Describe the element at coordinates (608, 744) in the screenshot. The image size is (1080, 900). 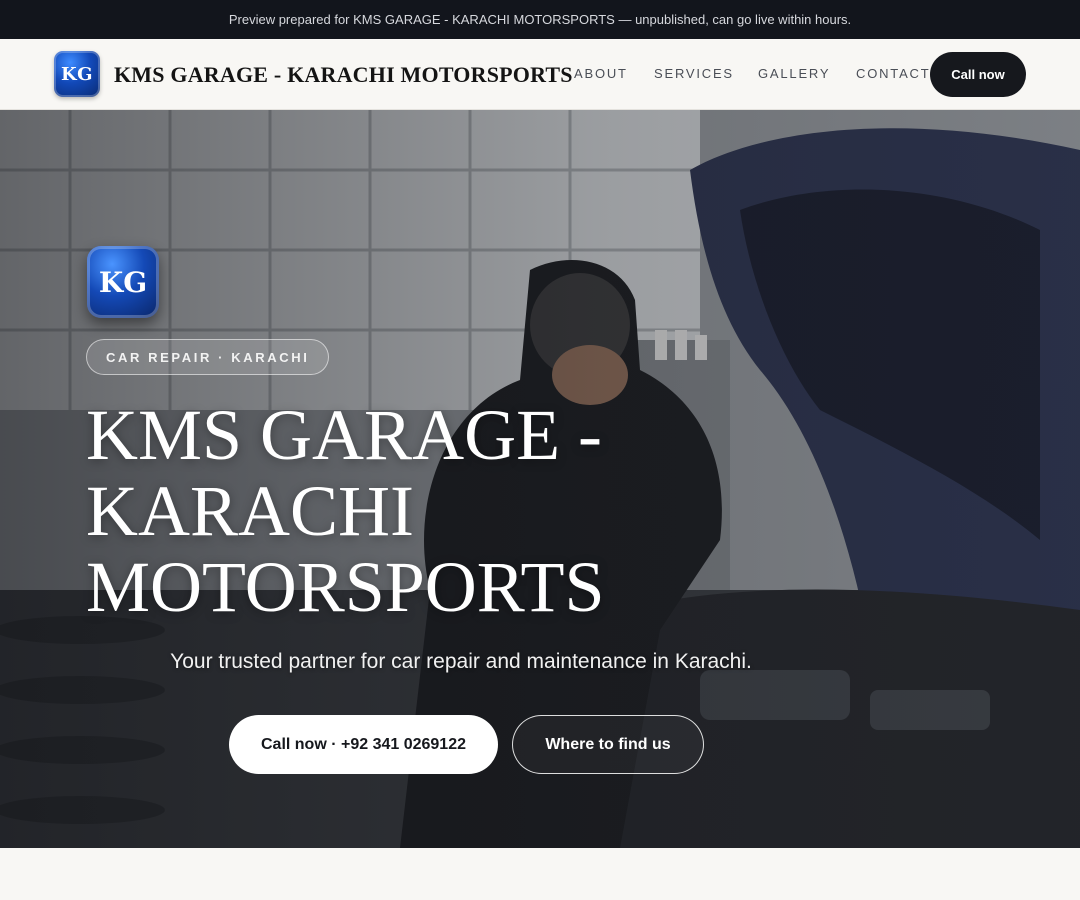
I see `find-us-button: Where to find us` at that location.